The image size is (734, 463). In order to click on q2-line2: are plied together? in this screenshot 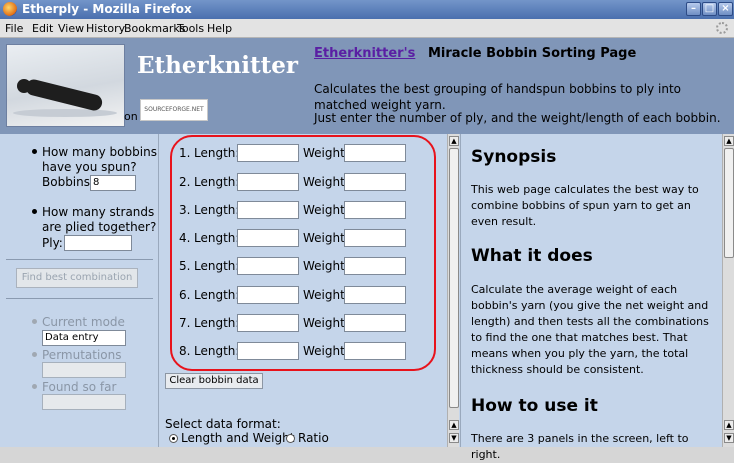, I will do `click(99, 227)`.